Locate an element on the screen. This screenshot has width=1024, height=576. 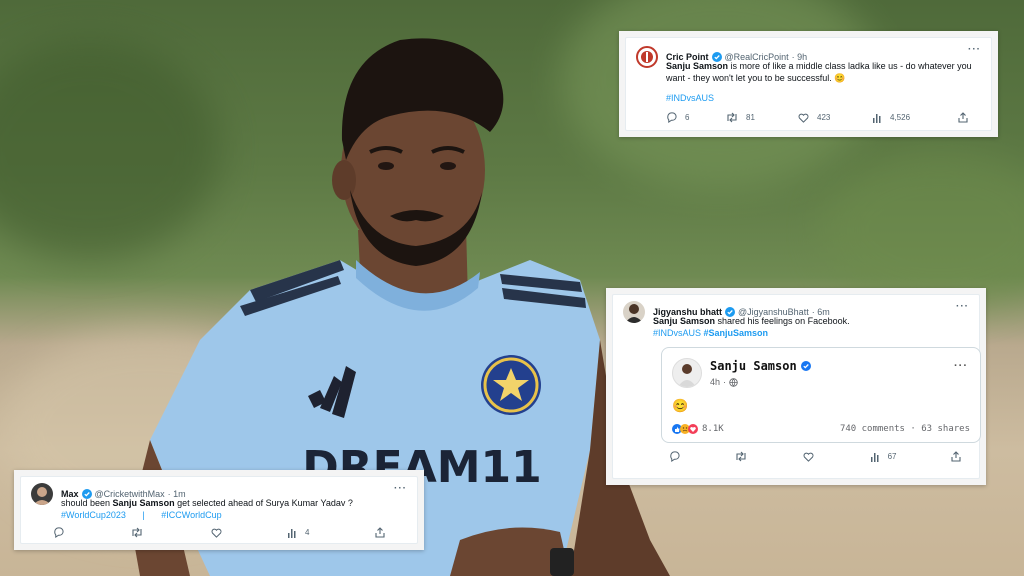
facebook-avatar is located at coordinates (687, 373).